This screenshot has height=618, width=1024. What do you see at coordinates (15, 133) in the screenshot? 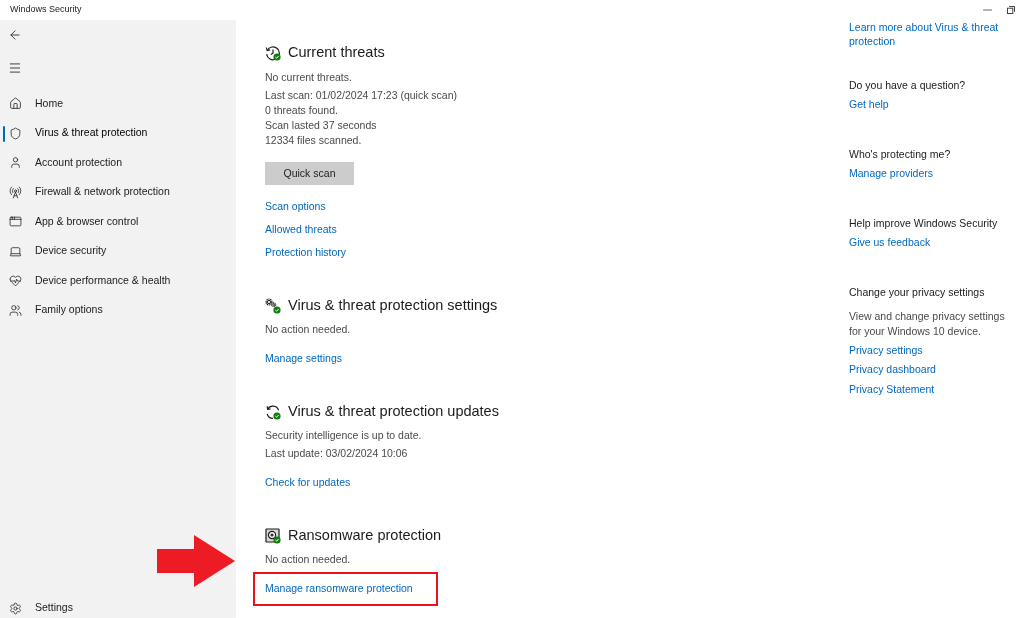
I see `shield-icon` at bounding box center [15, 133].